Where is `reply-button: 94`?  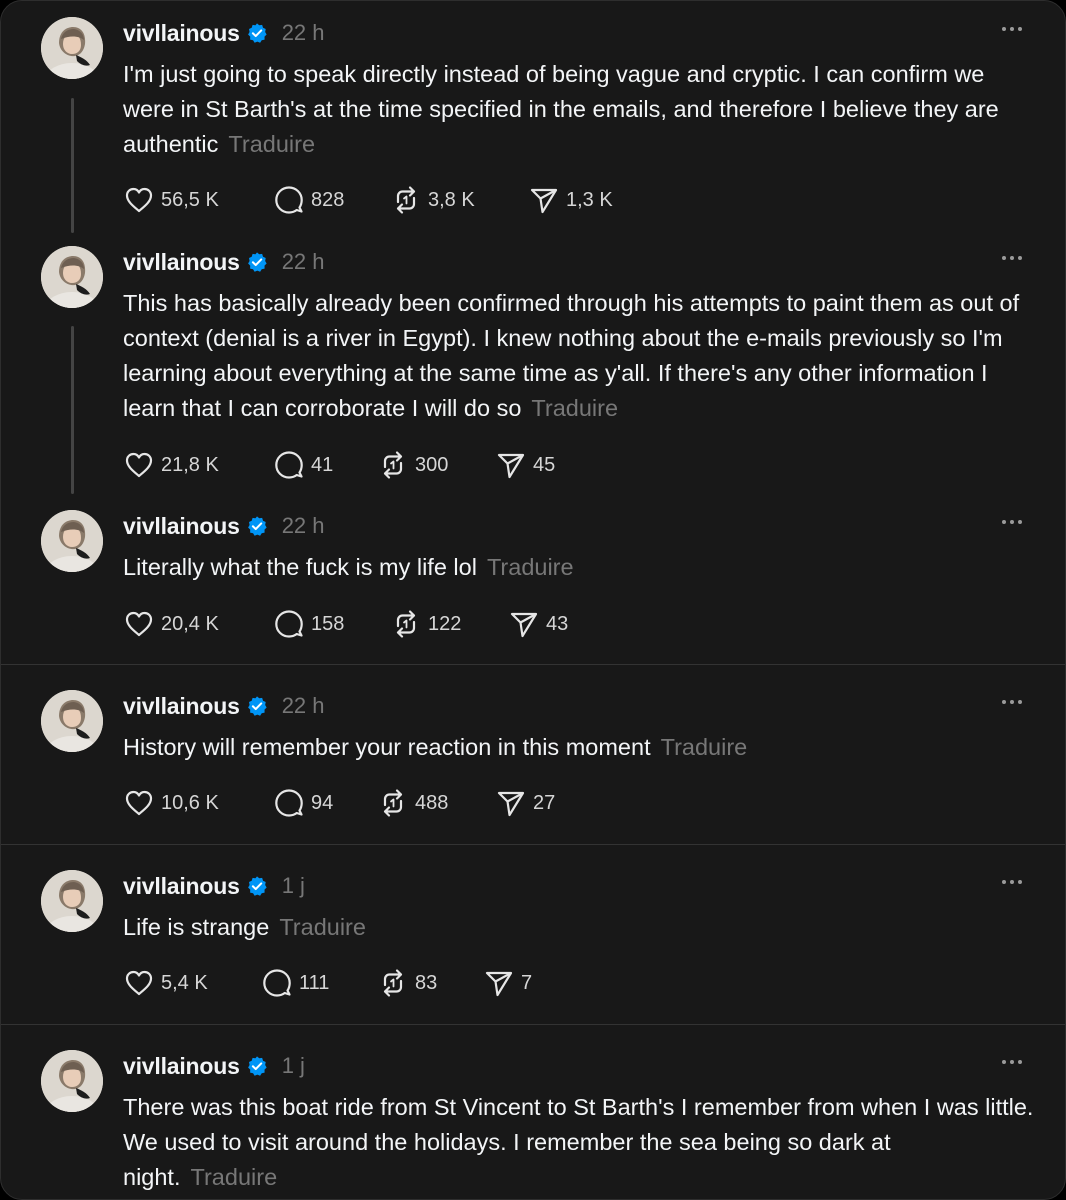
reply-button: 94 is located at coordinates (325, 803).